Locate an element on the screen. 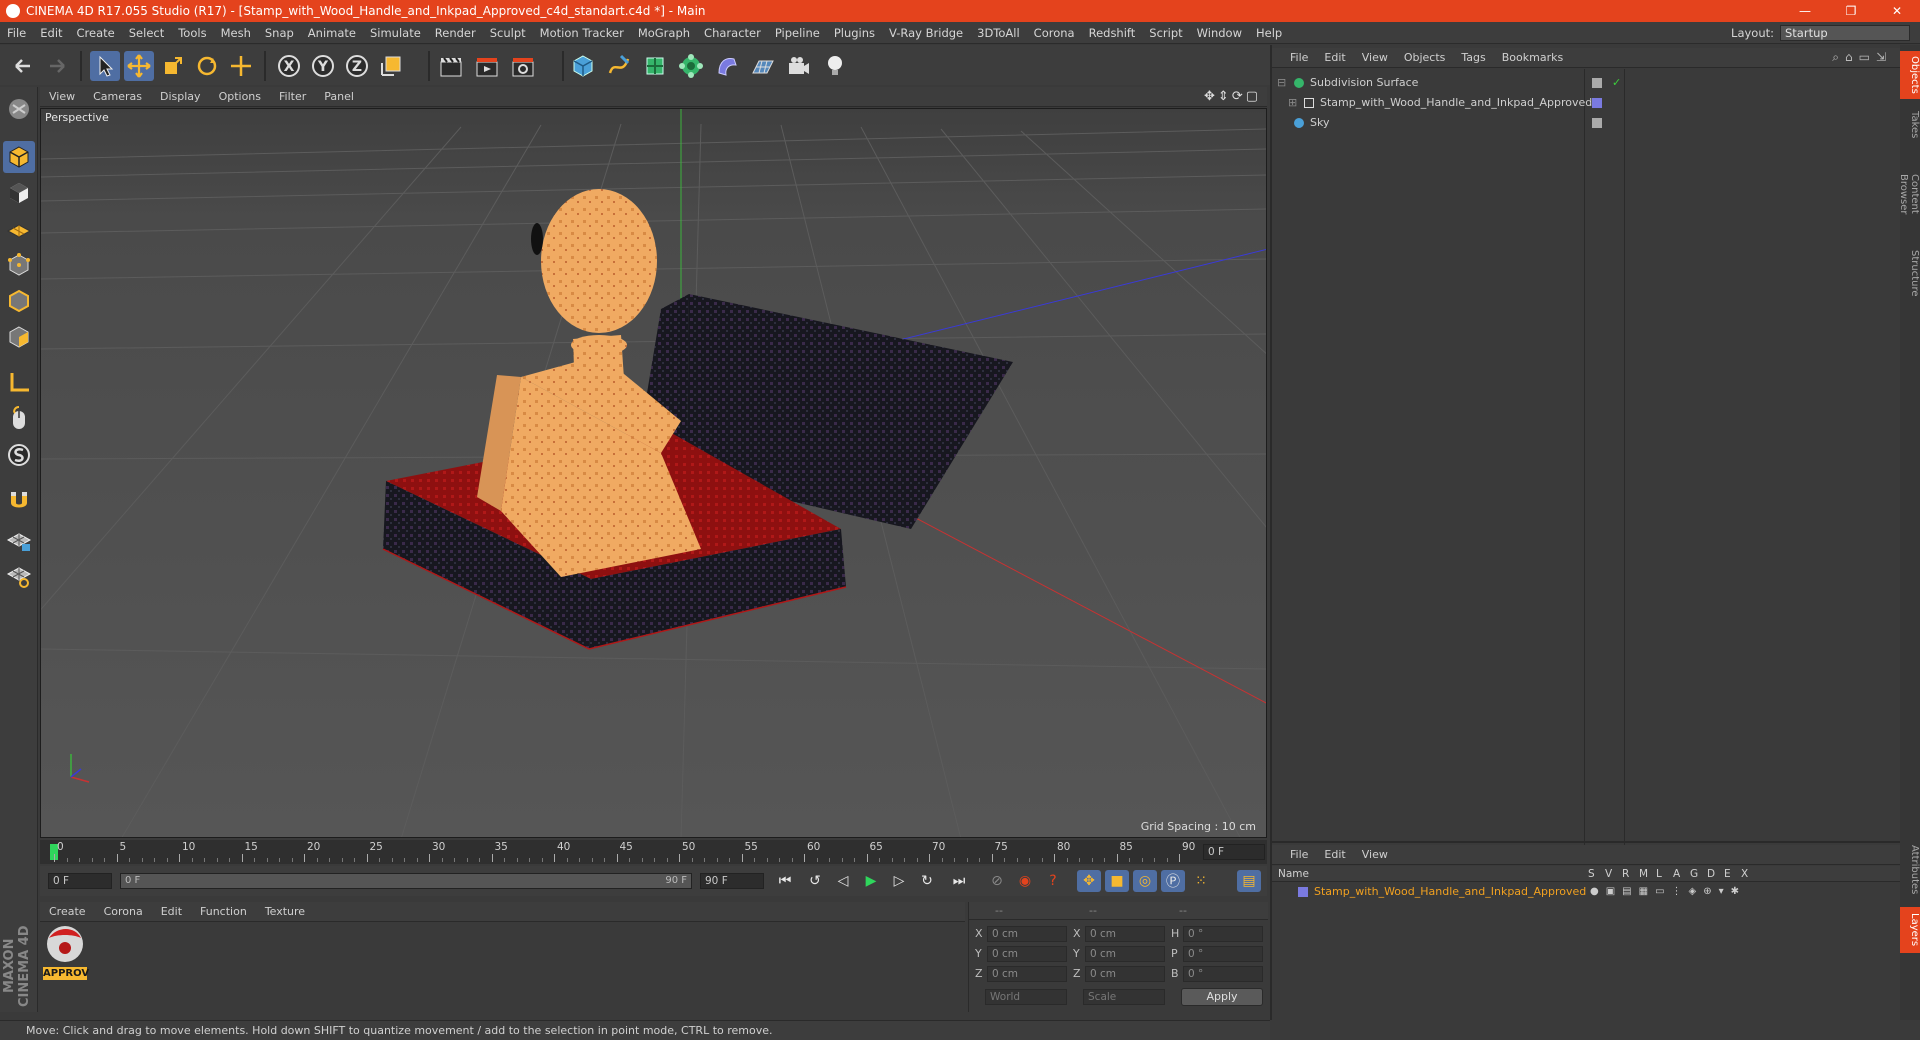 The height and width of the screenshot is (1040, 1920). enabled-check-icon: ✓ is located at coordinates (1616, 83).